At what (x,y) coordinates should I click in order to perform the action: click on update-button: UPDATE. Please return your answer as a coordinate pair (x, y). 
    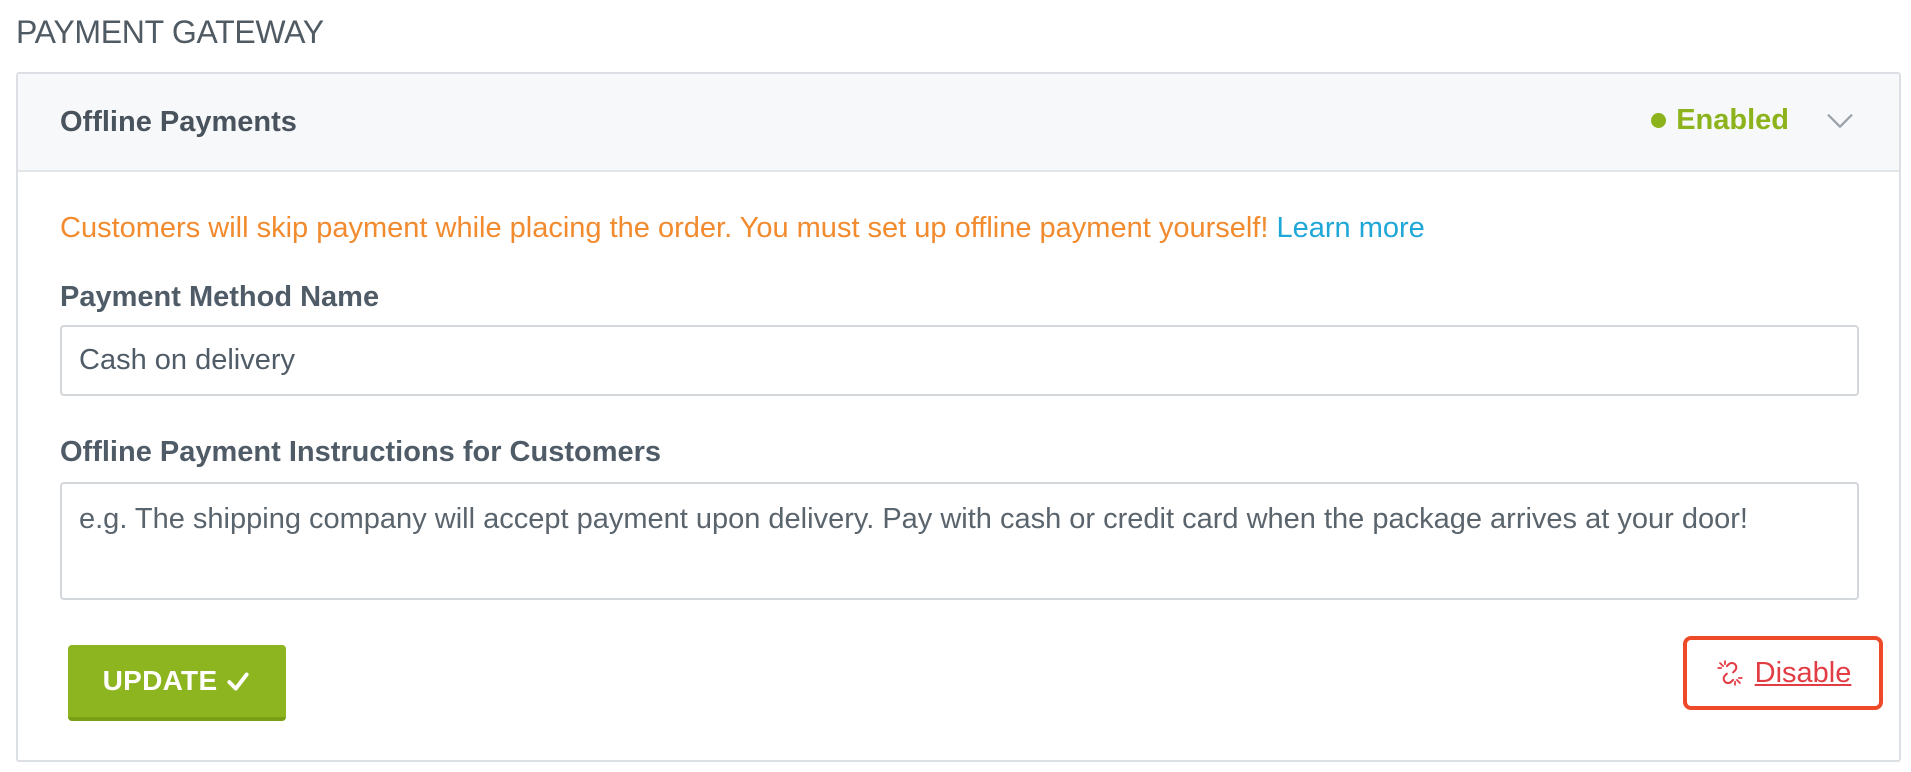
    Looking at the image, I should click on (177, 683).